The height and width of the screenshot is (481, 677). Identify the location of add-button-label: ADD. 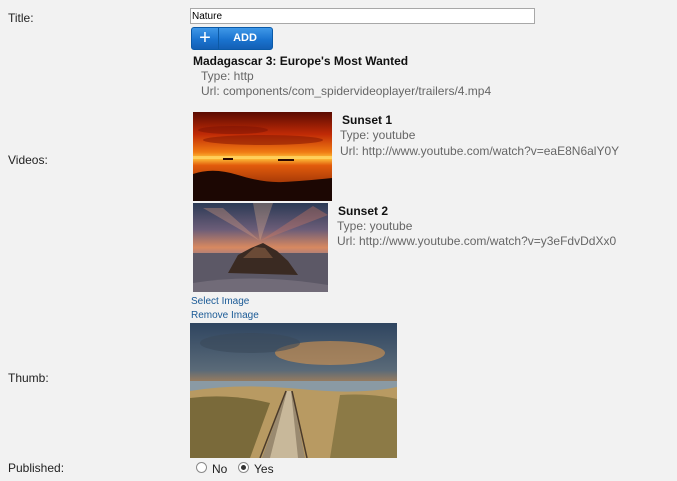
(245, 38).